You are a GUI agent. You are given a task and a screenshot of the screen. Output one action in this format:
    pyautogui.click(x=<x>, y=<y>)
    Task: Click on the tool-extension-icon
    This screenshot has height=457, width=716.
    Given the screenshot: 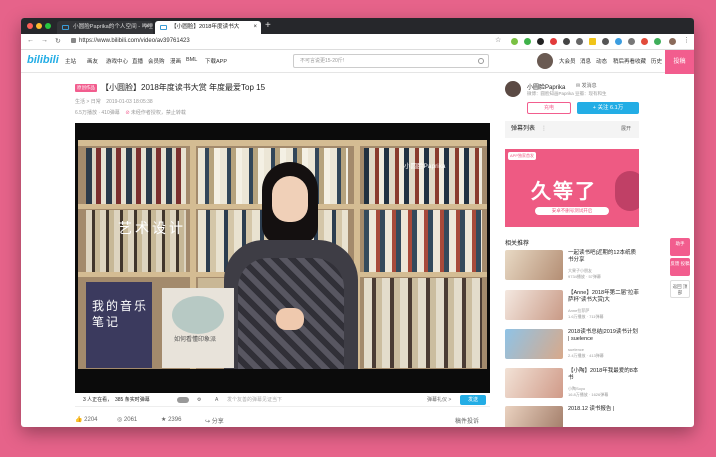 What is the action you would take?
    pyautogui.click(x=605, y=41)
    